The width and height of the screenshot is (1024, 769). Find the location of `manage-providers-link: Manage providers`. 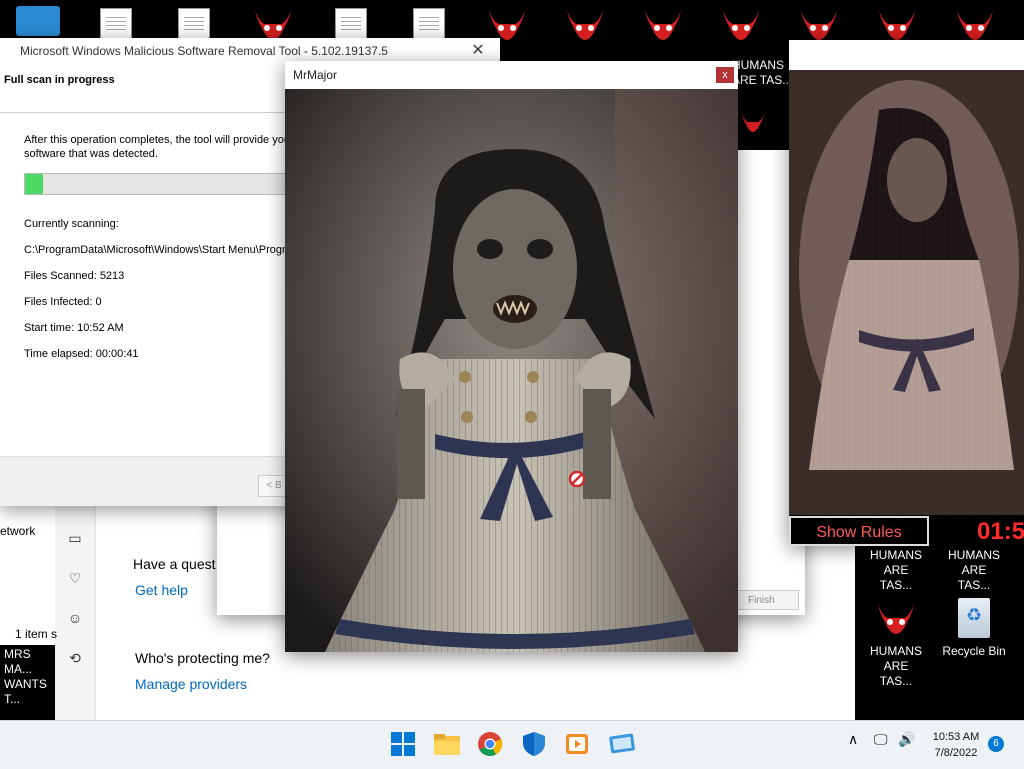

manage-providers-link: Manage providers is located at coordinates (191, 684).